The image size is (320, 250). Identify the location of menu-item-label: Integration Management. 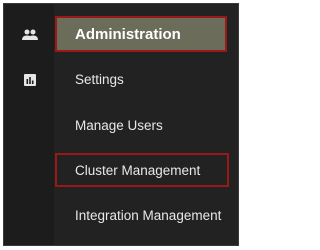
(148, 215).